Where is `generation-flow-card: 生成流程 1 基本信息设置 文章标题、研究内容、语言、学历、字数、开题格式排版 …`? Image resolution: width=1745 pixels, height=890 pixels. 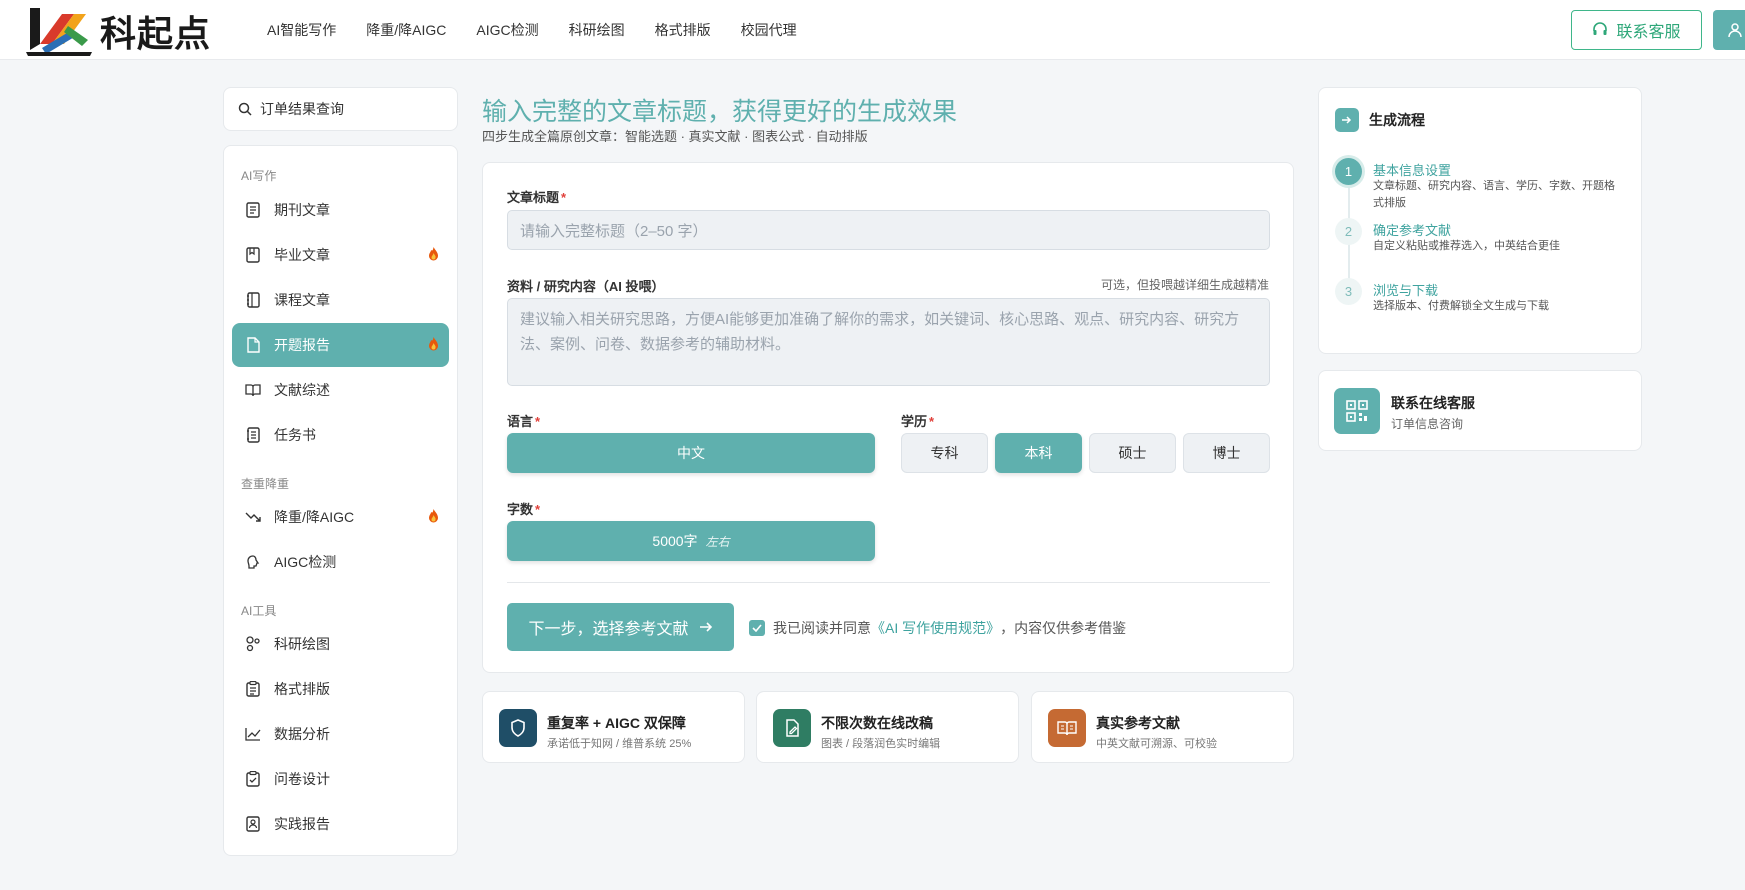 generation-flow-card: 生成流程 1 基本信息设置 文章标题、研究内容、语言、学历、字数、开题格式排版 … is located at coordinates (1480, 220).